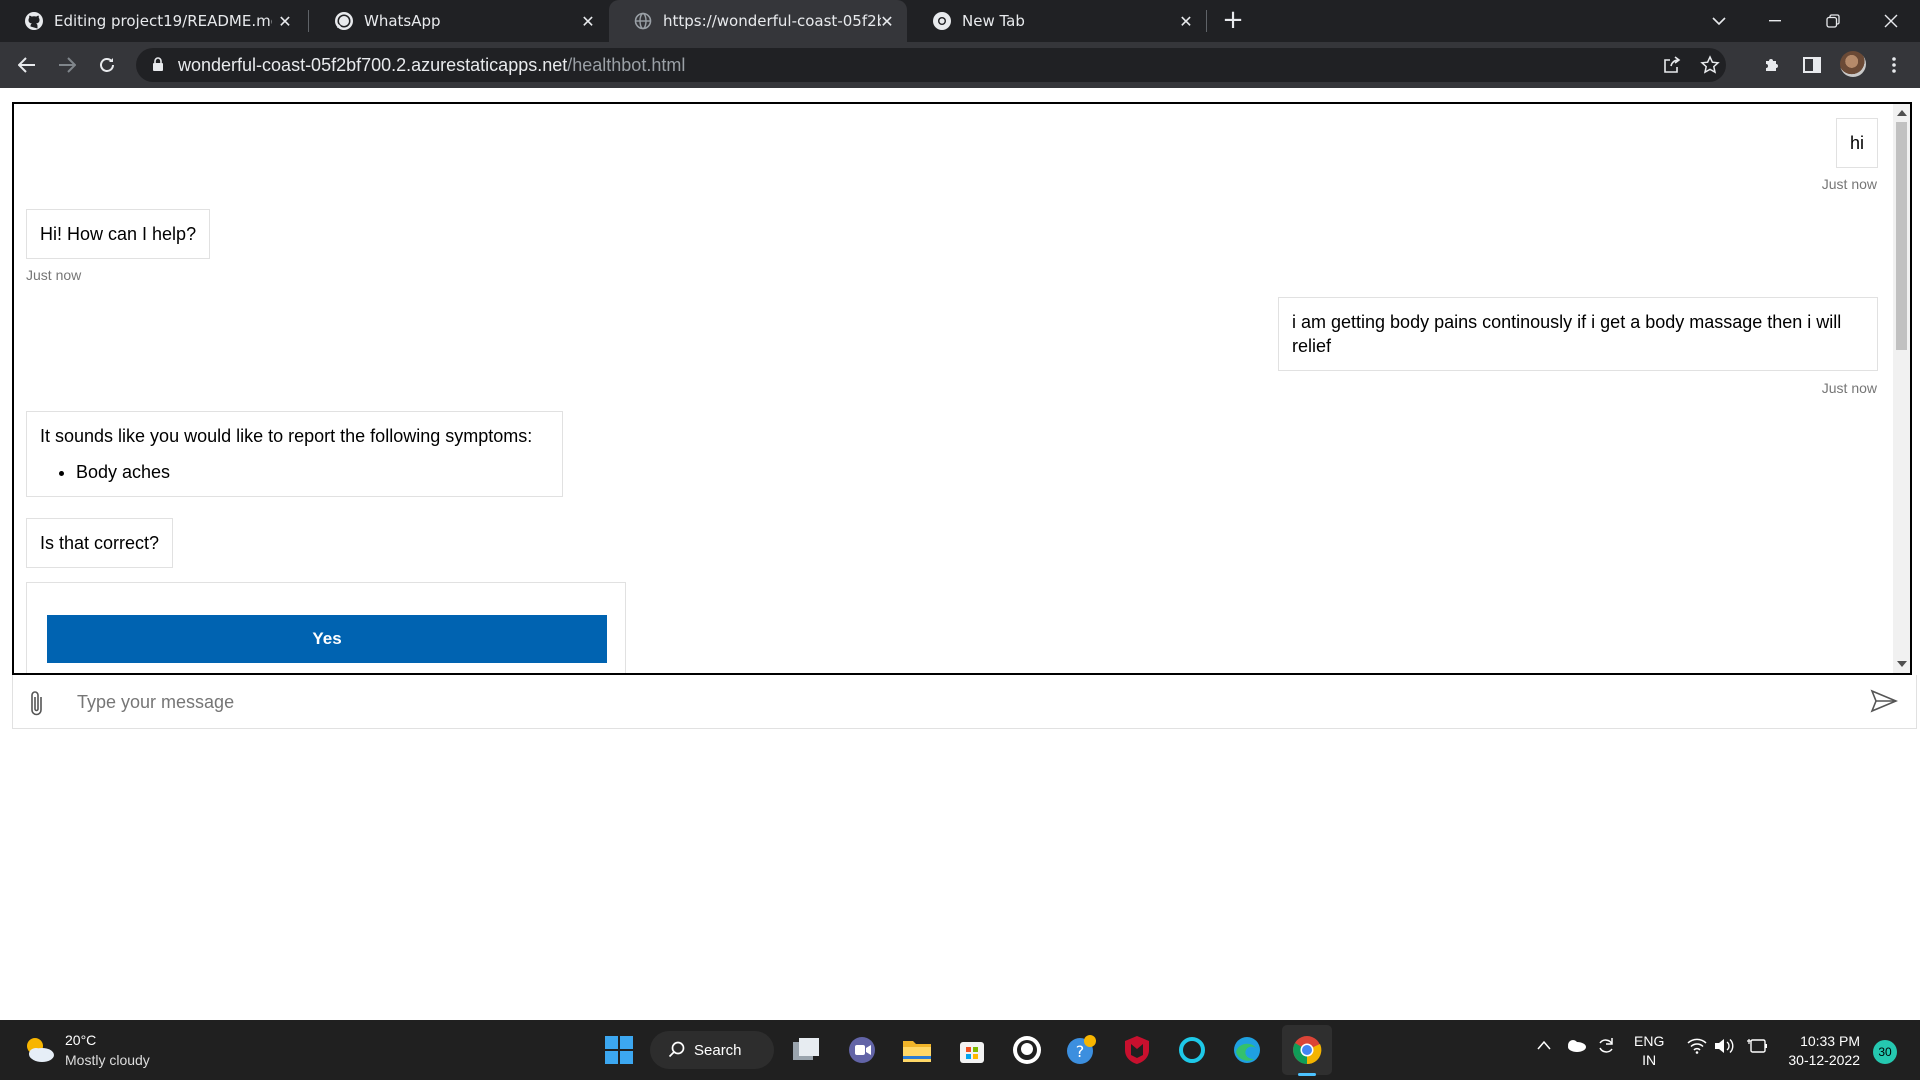 The height and width of the screenshot is (1080, 1920). Describe the element at coordinates (107, 65) in the screenshot. I see `reload-icon` at that location.